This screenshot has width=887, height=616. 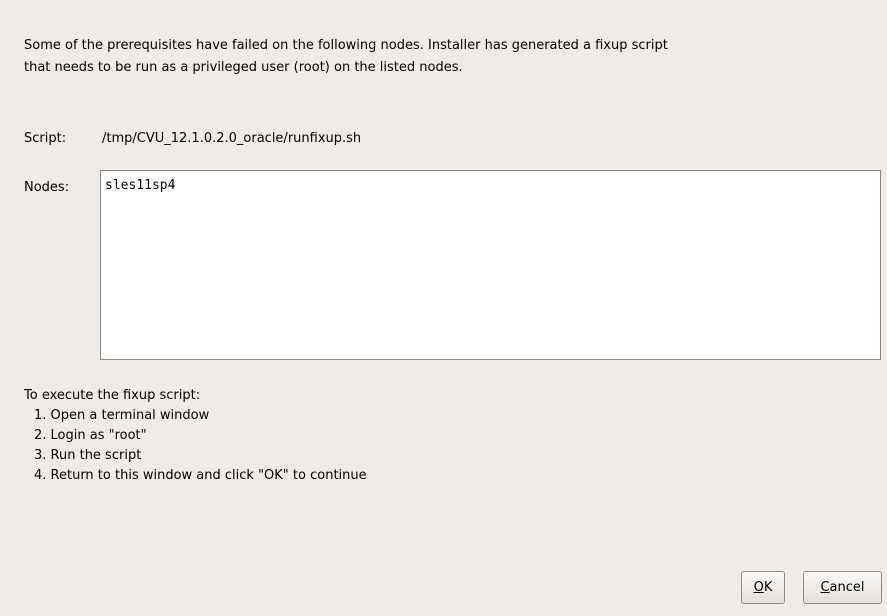 What do you see at coordinates (232, 138) in the screenshot?
I see `script-path: /tmp/CVU_12.1.0.2.0_oracle/runfixup.sh` at bounding box center [232, 138].